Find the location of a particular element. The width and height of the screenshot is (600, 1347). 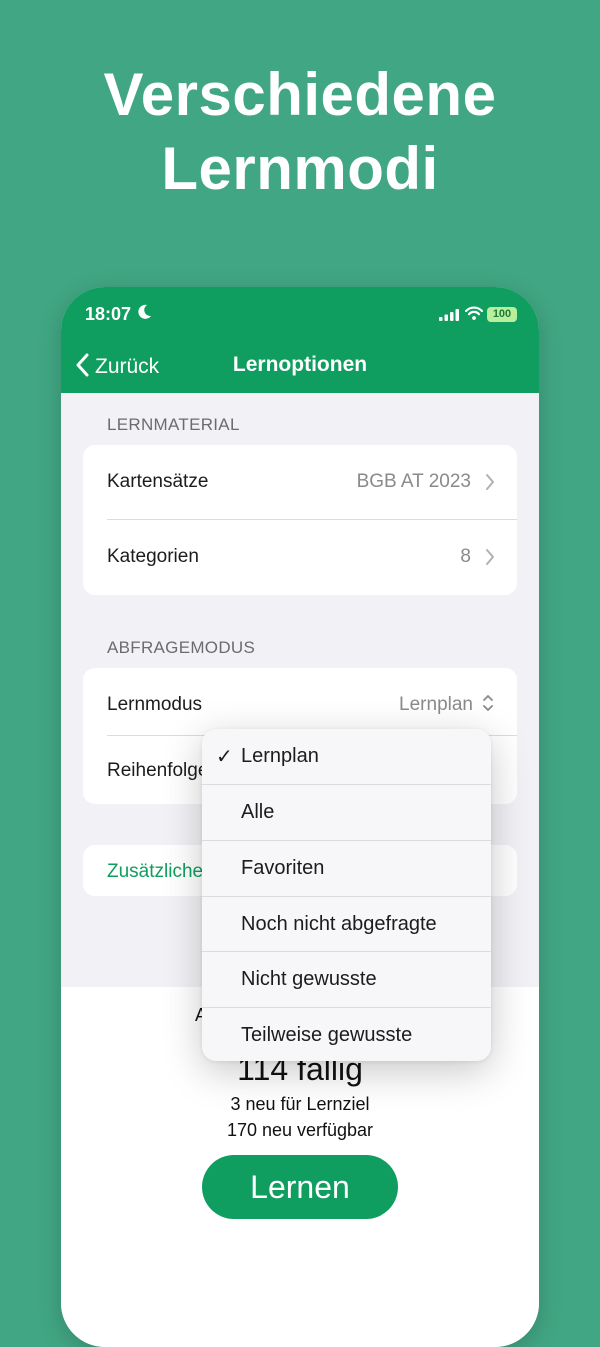

row-label: Kartensätze is located at coordinates (158, 481).